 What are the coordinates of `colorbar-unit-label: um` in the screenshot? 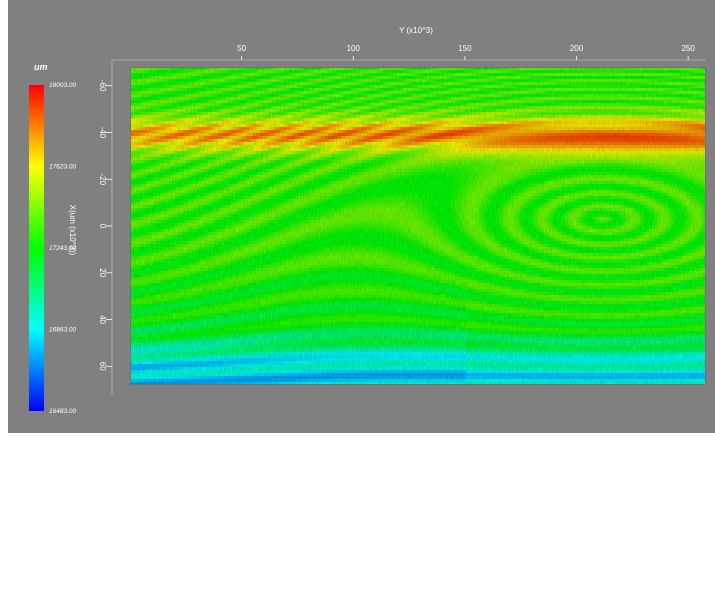 It's located at (41, 67).